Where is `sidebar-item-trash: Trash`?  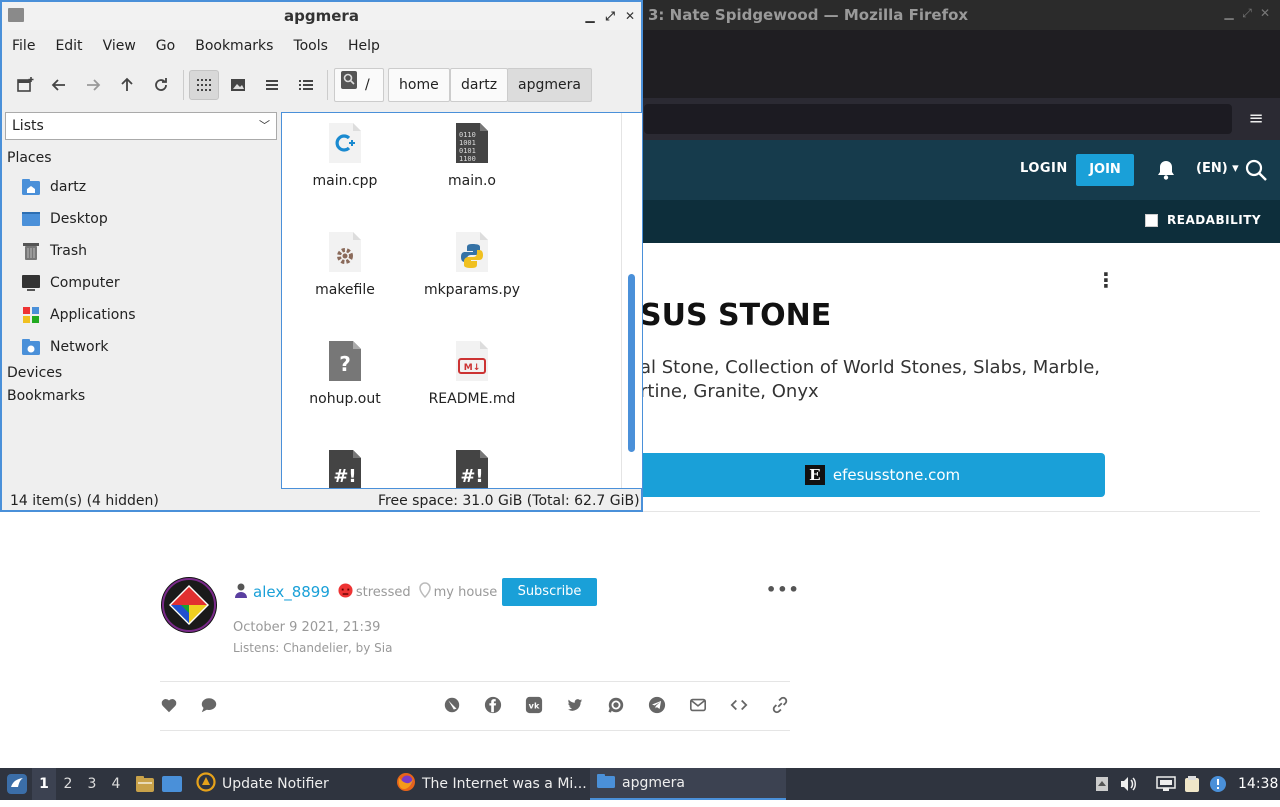
sidebar-item-trash: Trash is located at coordinates (53, 251).